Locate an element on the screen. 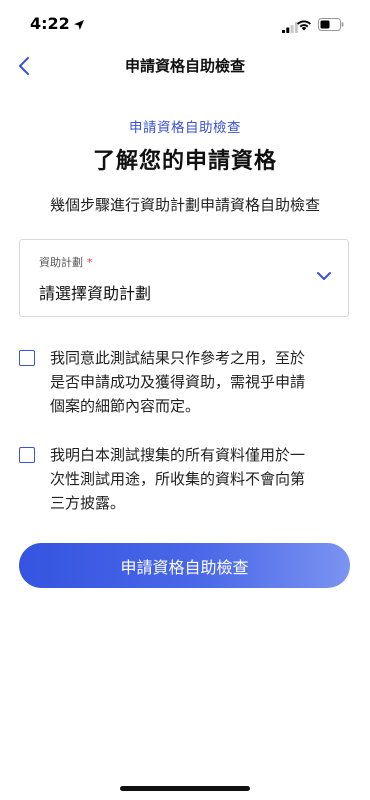 This screenshot has height=800, width=370. consent-checkbox-reference is located at coordinates (27, 358).